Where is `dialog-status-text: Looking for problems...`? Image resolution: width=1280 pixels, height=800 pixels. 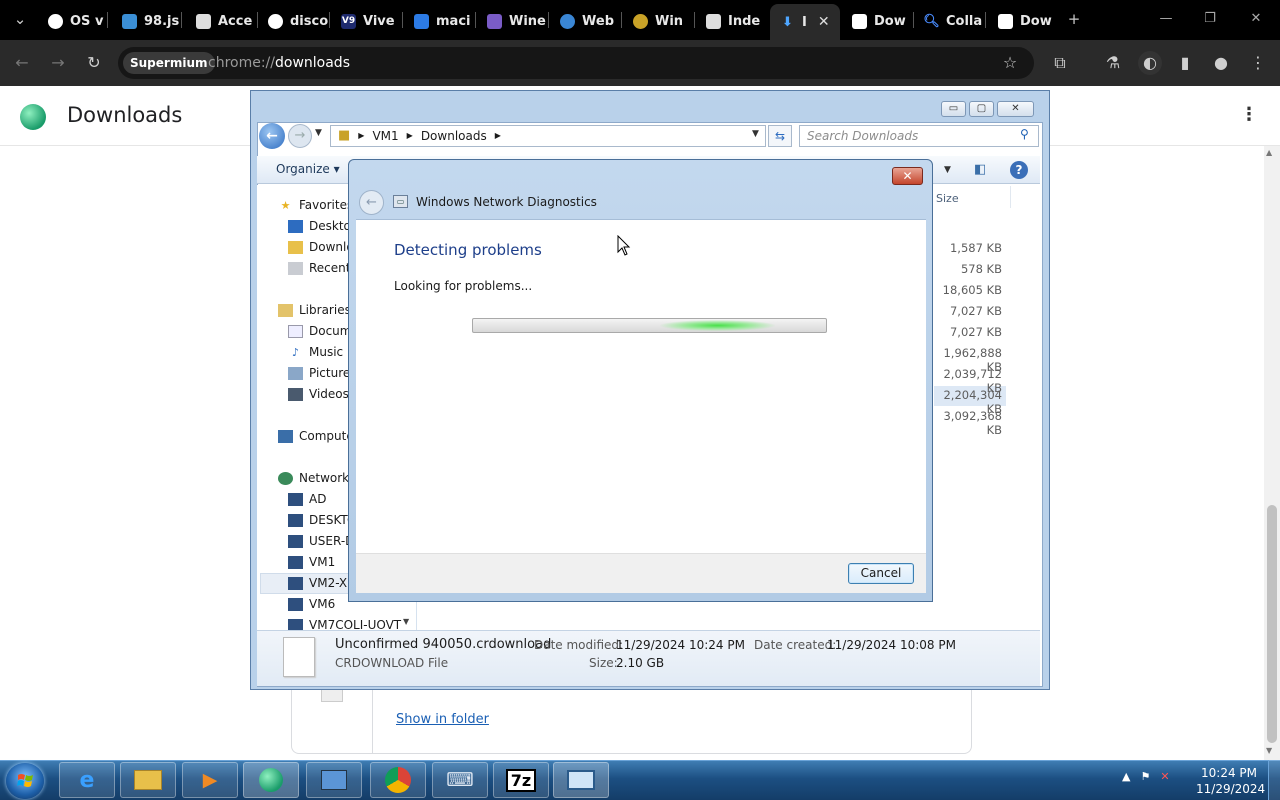 dialog-status-text: Looking for problems... is located at coordinates (463, 286).